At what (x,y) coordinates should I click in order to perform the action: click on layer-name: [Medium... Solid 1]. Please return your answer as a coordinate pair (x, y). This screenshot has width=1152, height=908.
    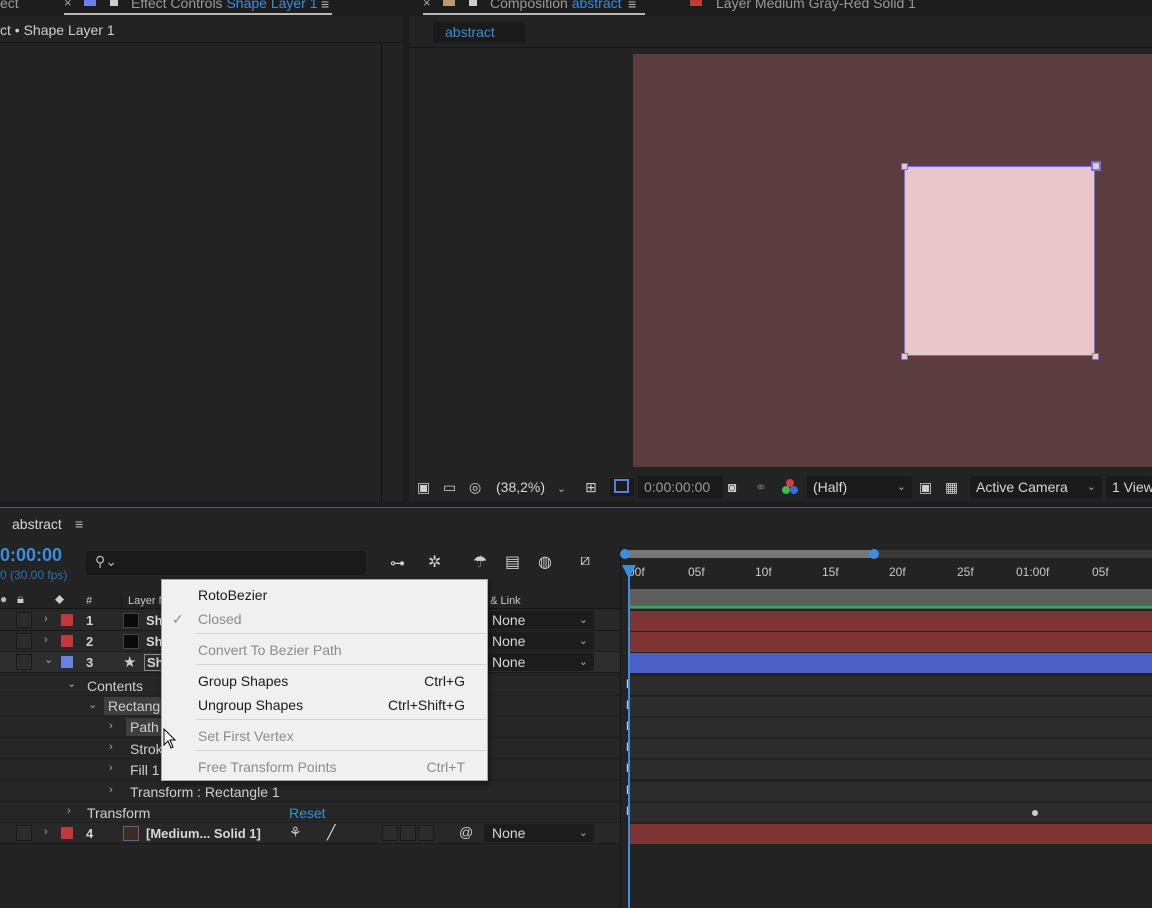
    Looking at the image, I should click on (203, 833).